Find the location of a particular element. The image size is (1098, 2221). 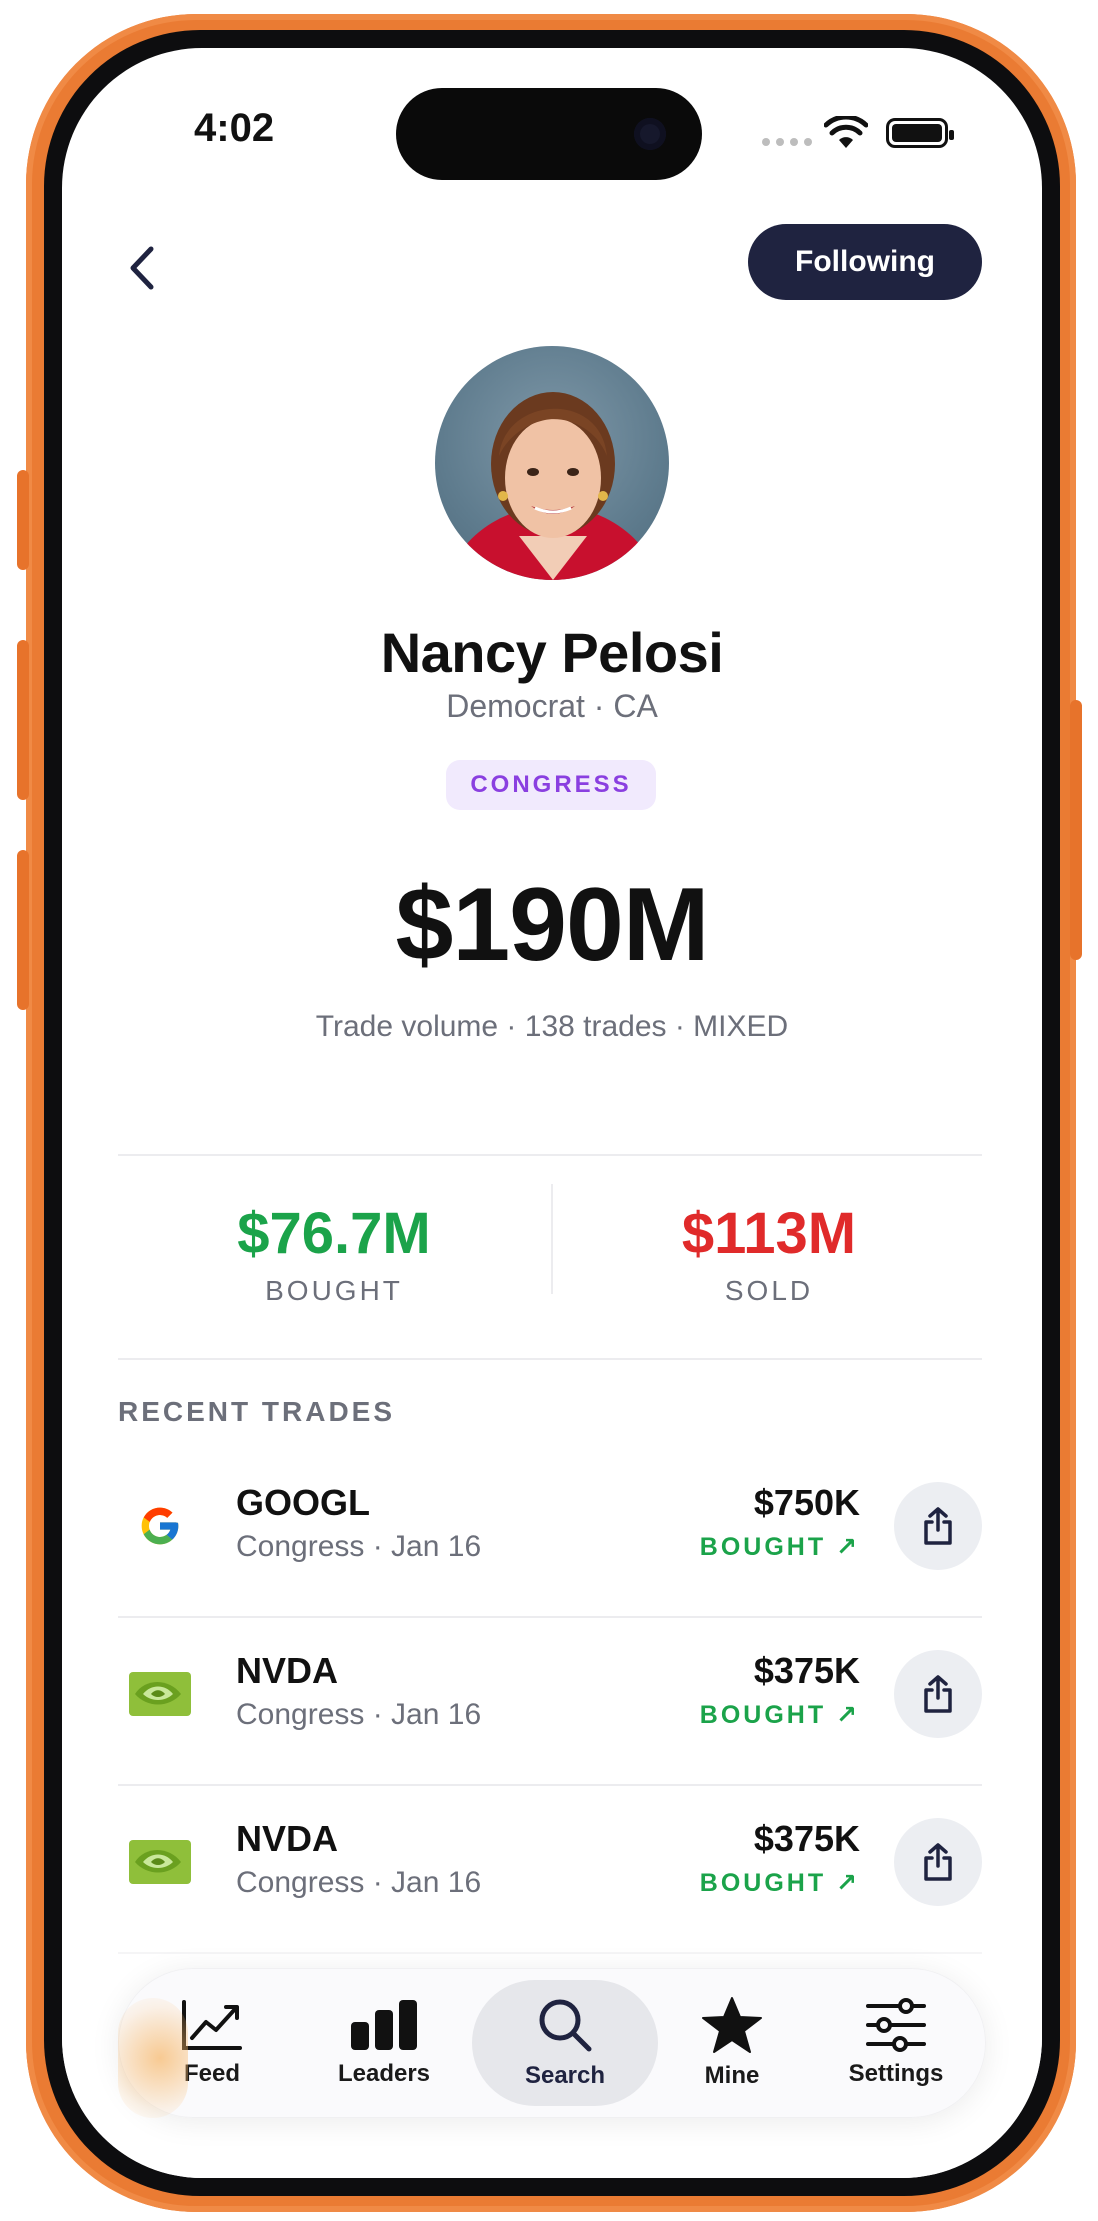

tab-label: Leaders is located at coordinates (384, 2073).